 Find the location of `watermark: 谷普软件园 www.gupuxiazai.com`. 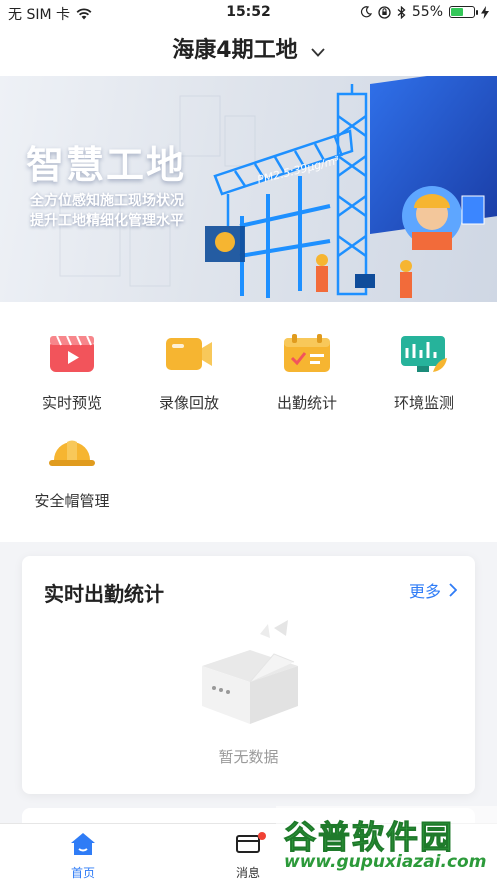

watermark: 谷普软件园 www.gupuxiazai.com is located at coordinates (386, 844).